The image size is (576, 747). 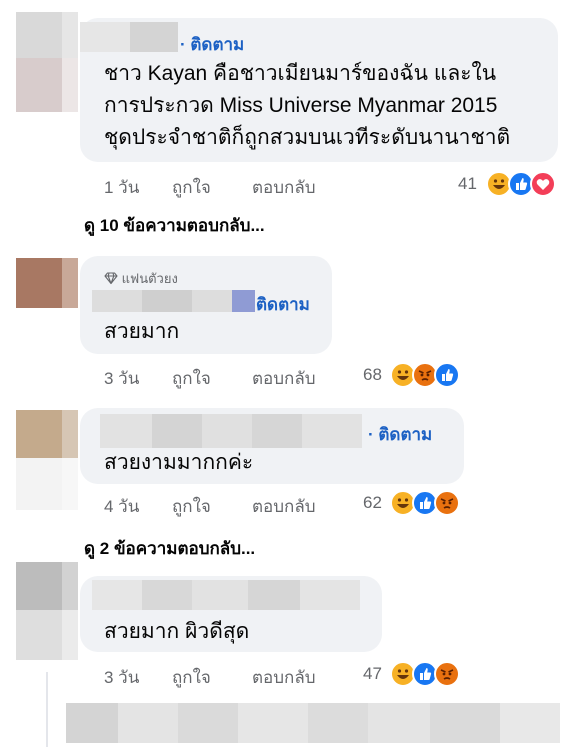 What do you see at coordinates (234, 185) in the screenshot?
I see `comment-actions: 1 วัน ถูกใจ ตอบกลับ` at bounding box center [234, 185].